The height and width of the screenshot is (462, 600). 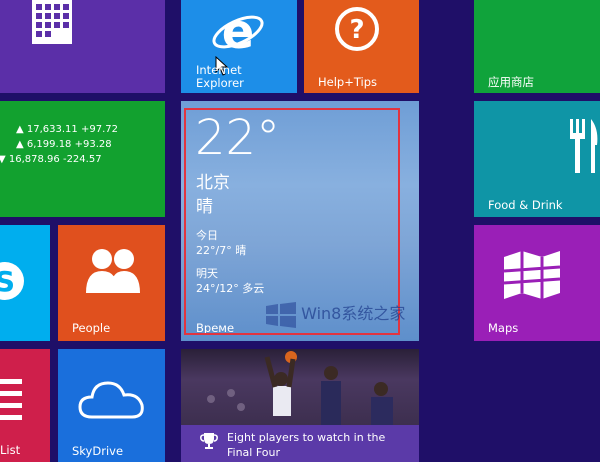 What do you see at coordinates (348, 82) in the screenshot?
I see `tile-label: Help+Tips` at bounding box center [348, 82].